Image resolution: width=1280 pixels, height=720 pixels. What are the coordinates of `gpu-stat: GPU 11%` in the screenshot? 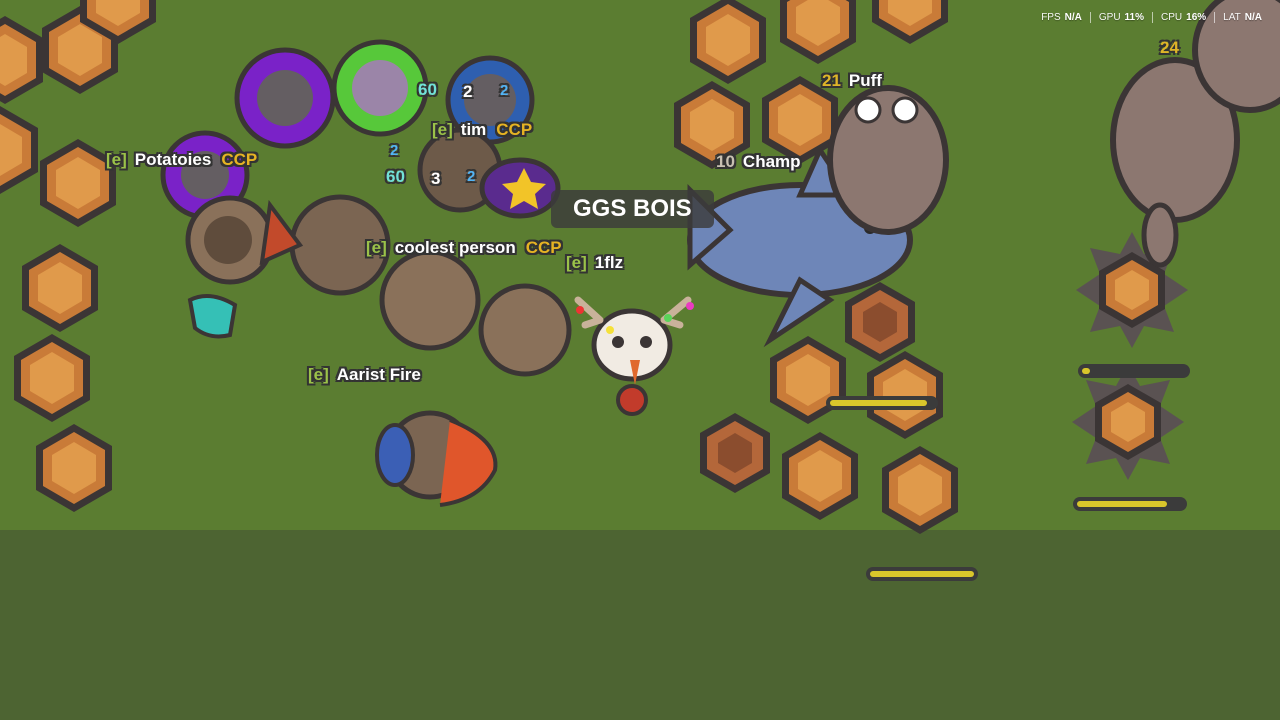 It's located at (1120, 17).